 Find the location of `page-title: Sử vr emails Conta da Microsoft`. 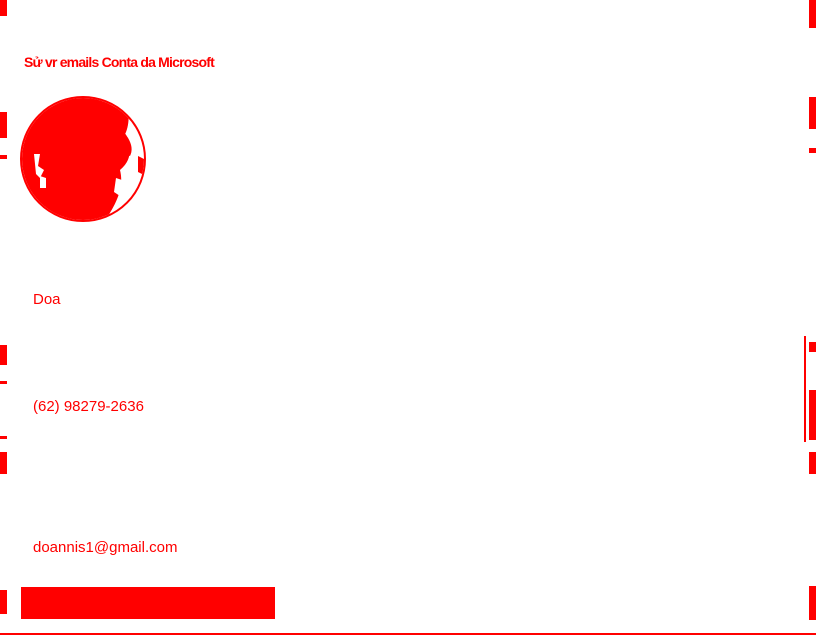

page-title: Sử vr emails Conta da Microsoft is located at coordinates (119, 62).